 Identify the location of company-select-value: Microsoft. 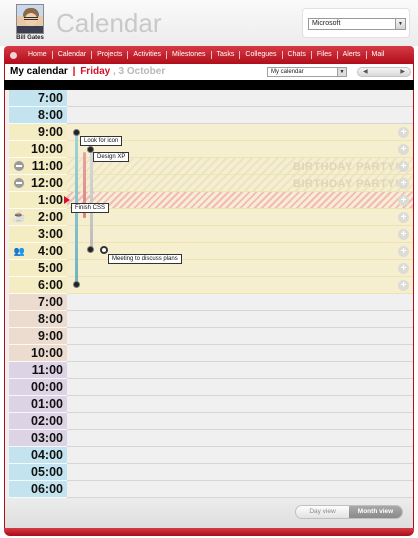
(326, 23).